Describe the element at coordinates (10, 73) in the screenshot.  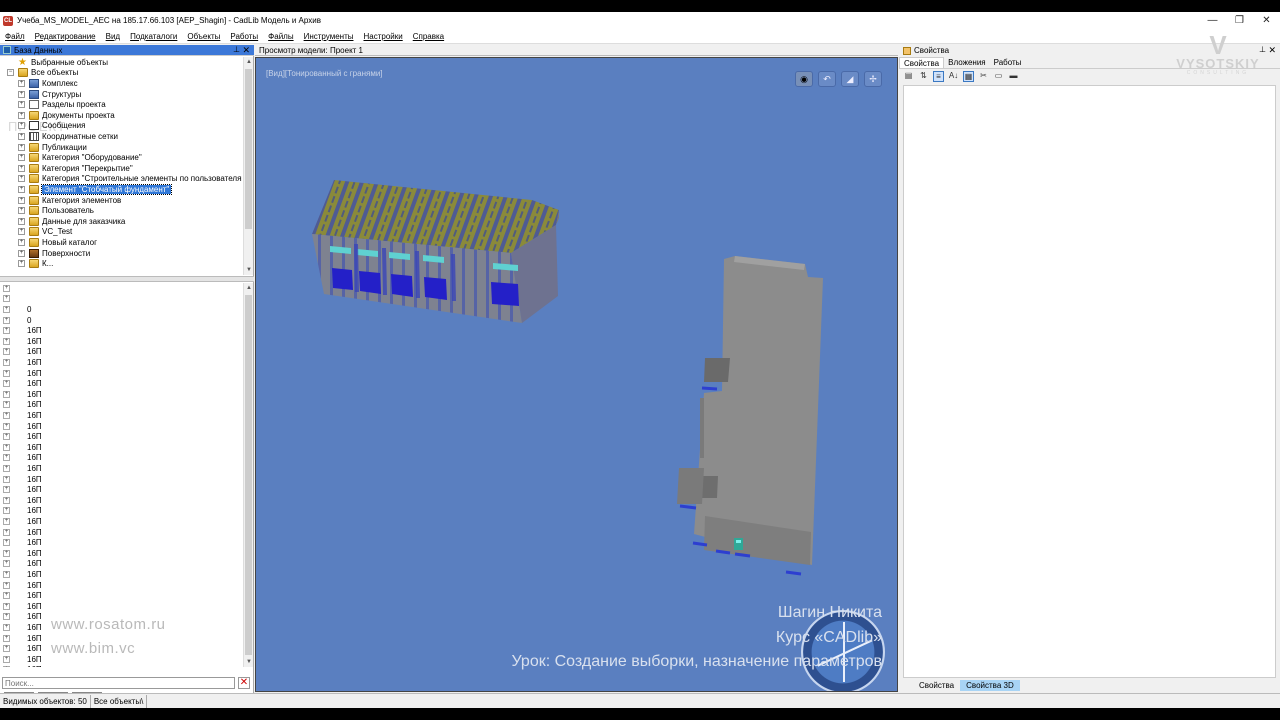
I see `expand-toggle-icon: −` at that location.